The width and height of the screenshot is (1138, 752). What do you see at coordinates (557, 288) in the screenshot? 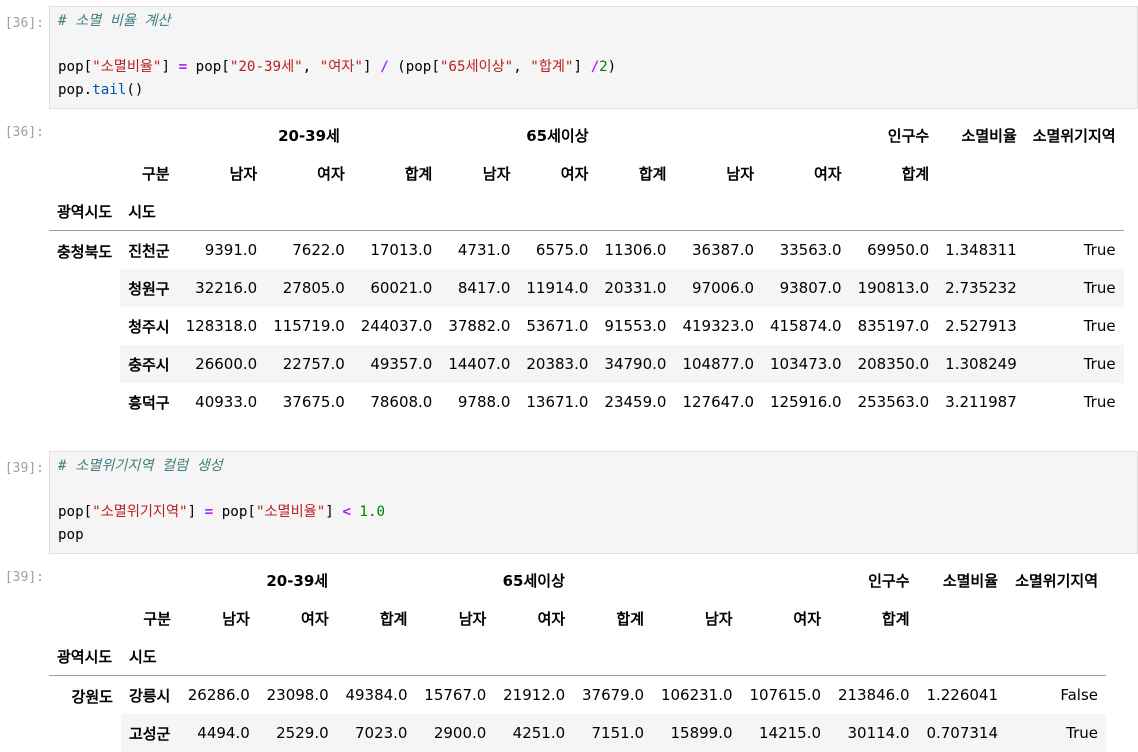
I see `table-cell: 11914.0` at bounding box center [557, 288].